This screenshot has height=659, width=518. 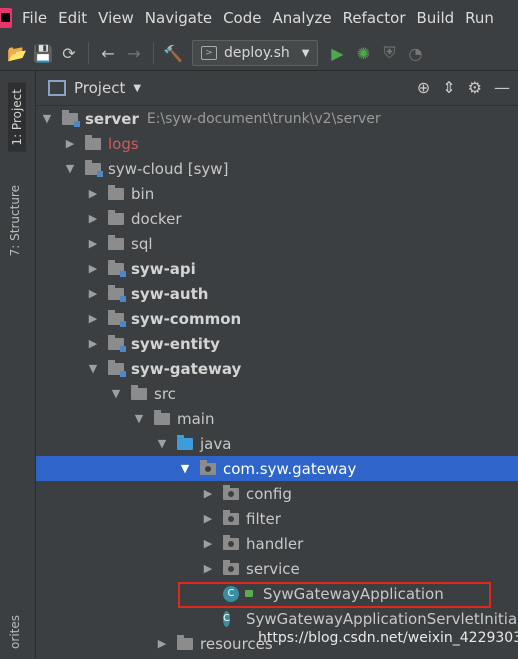 What do you see at coordinates (15, 220) in the screenshot?
I see `tab-structure: 7: Structure` at bounding box center [15, 220].